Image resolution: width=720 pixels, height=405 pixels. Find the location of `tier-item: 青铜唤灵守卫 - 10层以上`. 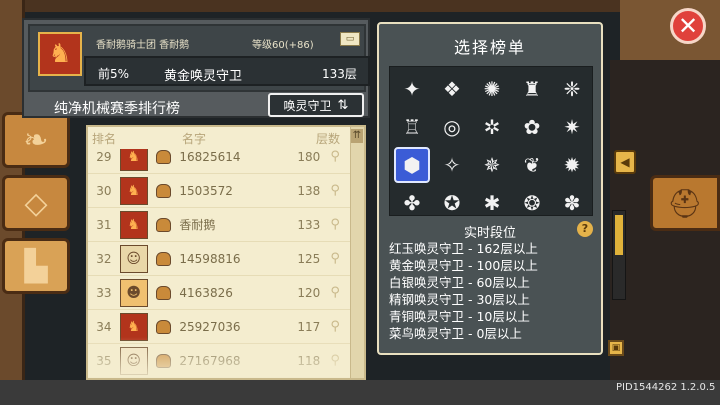

tier-item: 青铜唤灵守卫 - 10层以上 is located at coordinates (459, 316).